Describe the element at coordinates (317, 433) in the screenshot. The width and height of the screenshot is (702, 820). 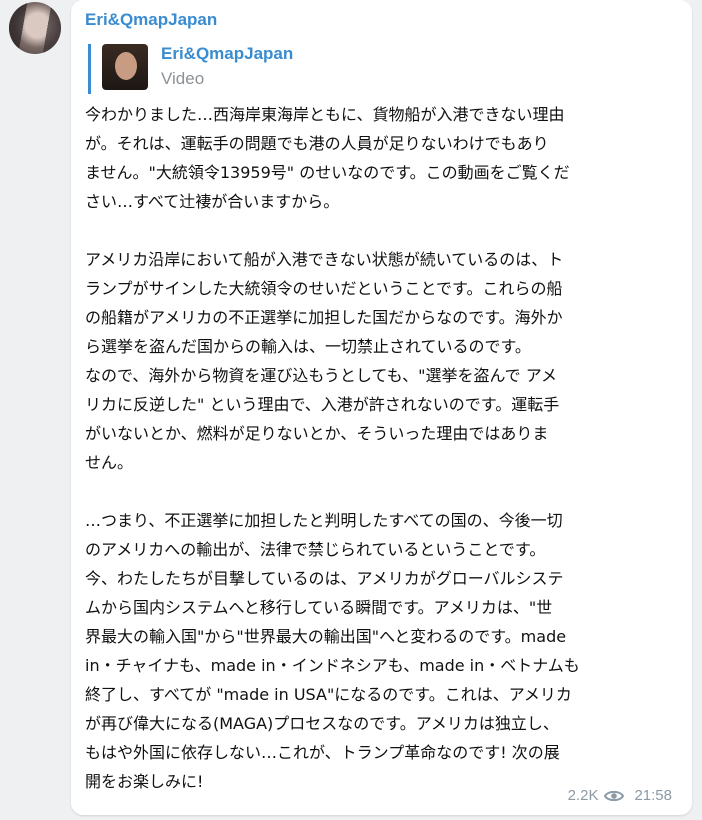
I see `message-line: がいないとか、燃料が足りないとか、そういった理由ではありま` at that location.